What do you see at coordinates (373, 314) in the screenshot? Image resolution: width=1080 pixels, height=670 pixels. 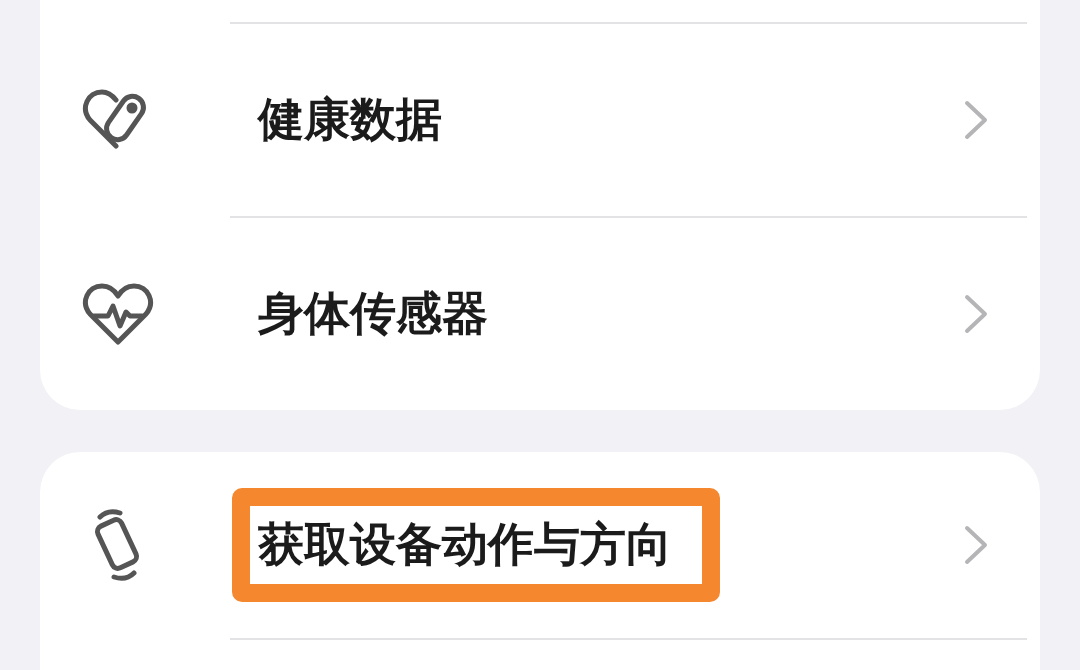 I see `setting-label: 身体传感器` at bounding box center [373, 314].